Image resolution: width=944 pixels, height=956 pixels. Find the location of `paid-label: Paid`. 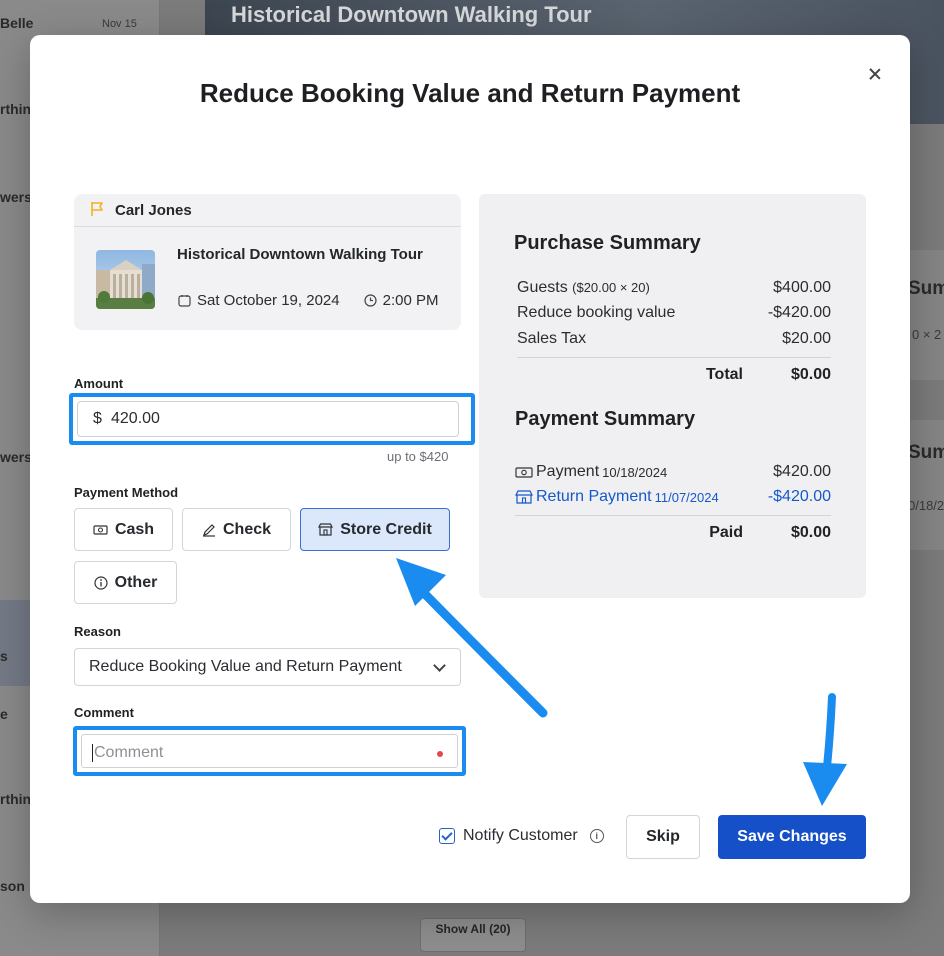

paid-label: Paid is located at coordinates (726, 532).